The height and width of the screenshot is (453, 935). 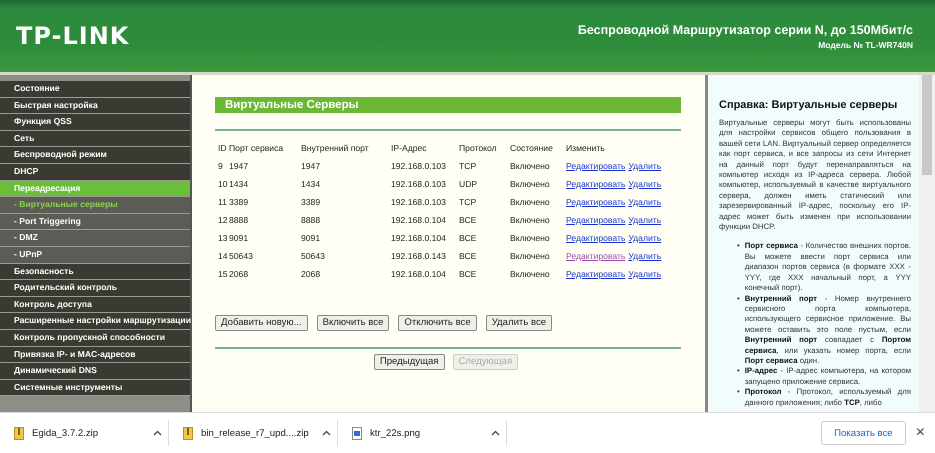 What do you see at coordinates (95, 305) in the screenshot?
I see `sidebar-item: Контроль доступа` at bounding box center [95, 305].